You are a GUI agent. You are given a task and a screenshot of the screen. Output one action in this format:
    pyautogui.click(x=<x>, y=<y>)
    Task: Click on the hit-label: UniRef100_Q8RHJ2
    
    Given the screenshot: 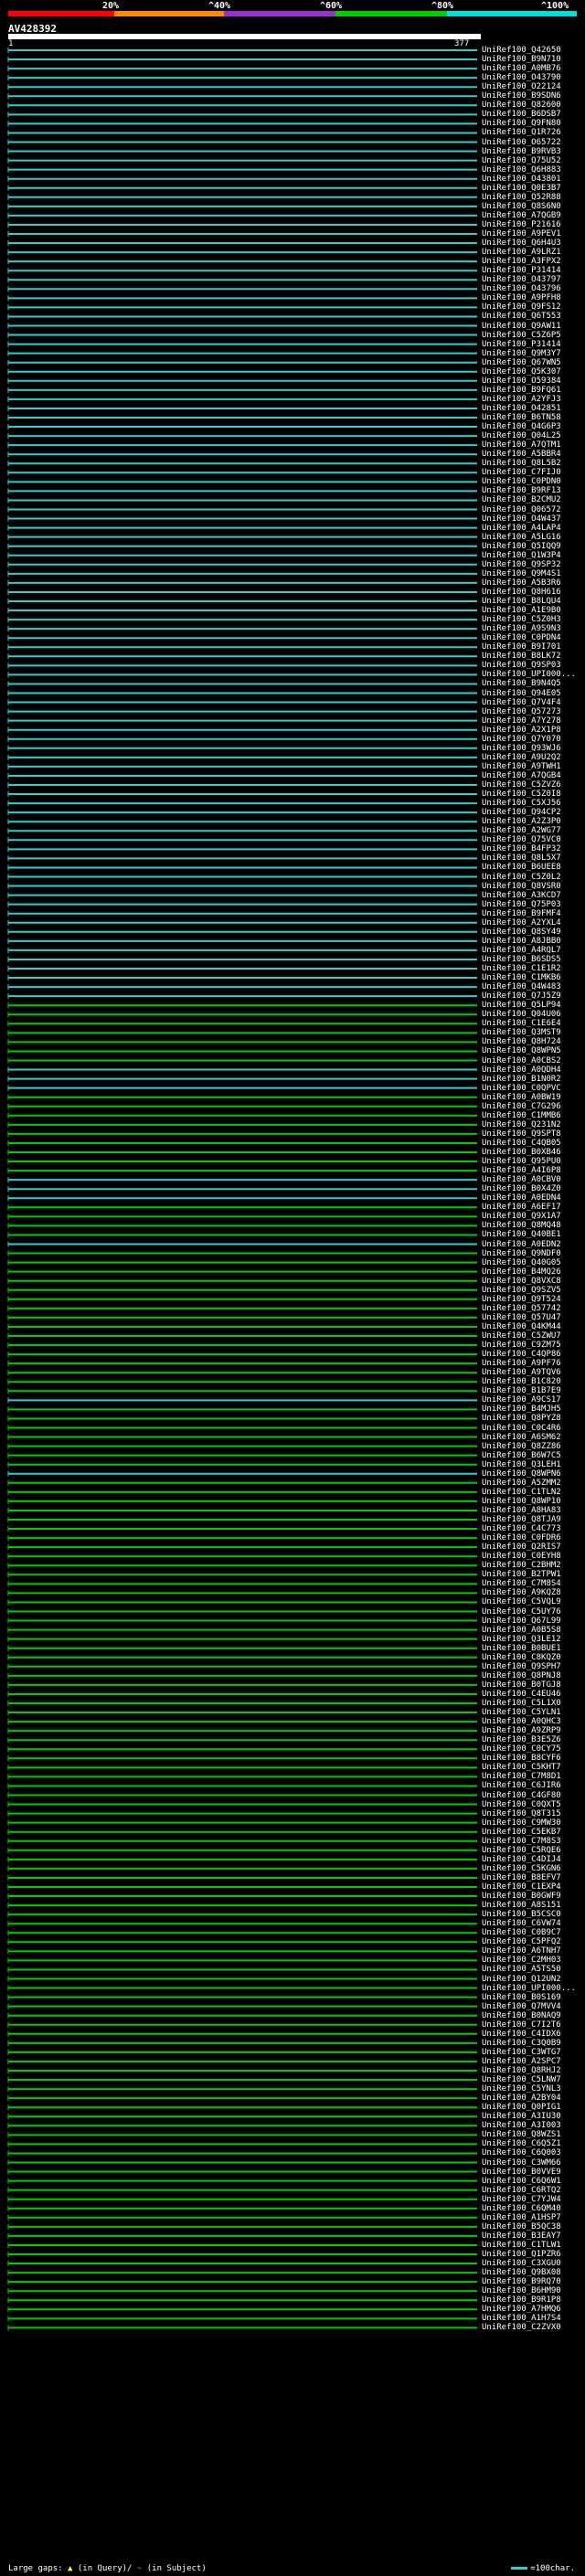 What is the action you would take?
    pyautogui.click(x=521, y=2070)
    